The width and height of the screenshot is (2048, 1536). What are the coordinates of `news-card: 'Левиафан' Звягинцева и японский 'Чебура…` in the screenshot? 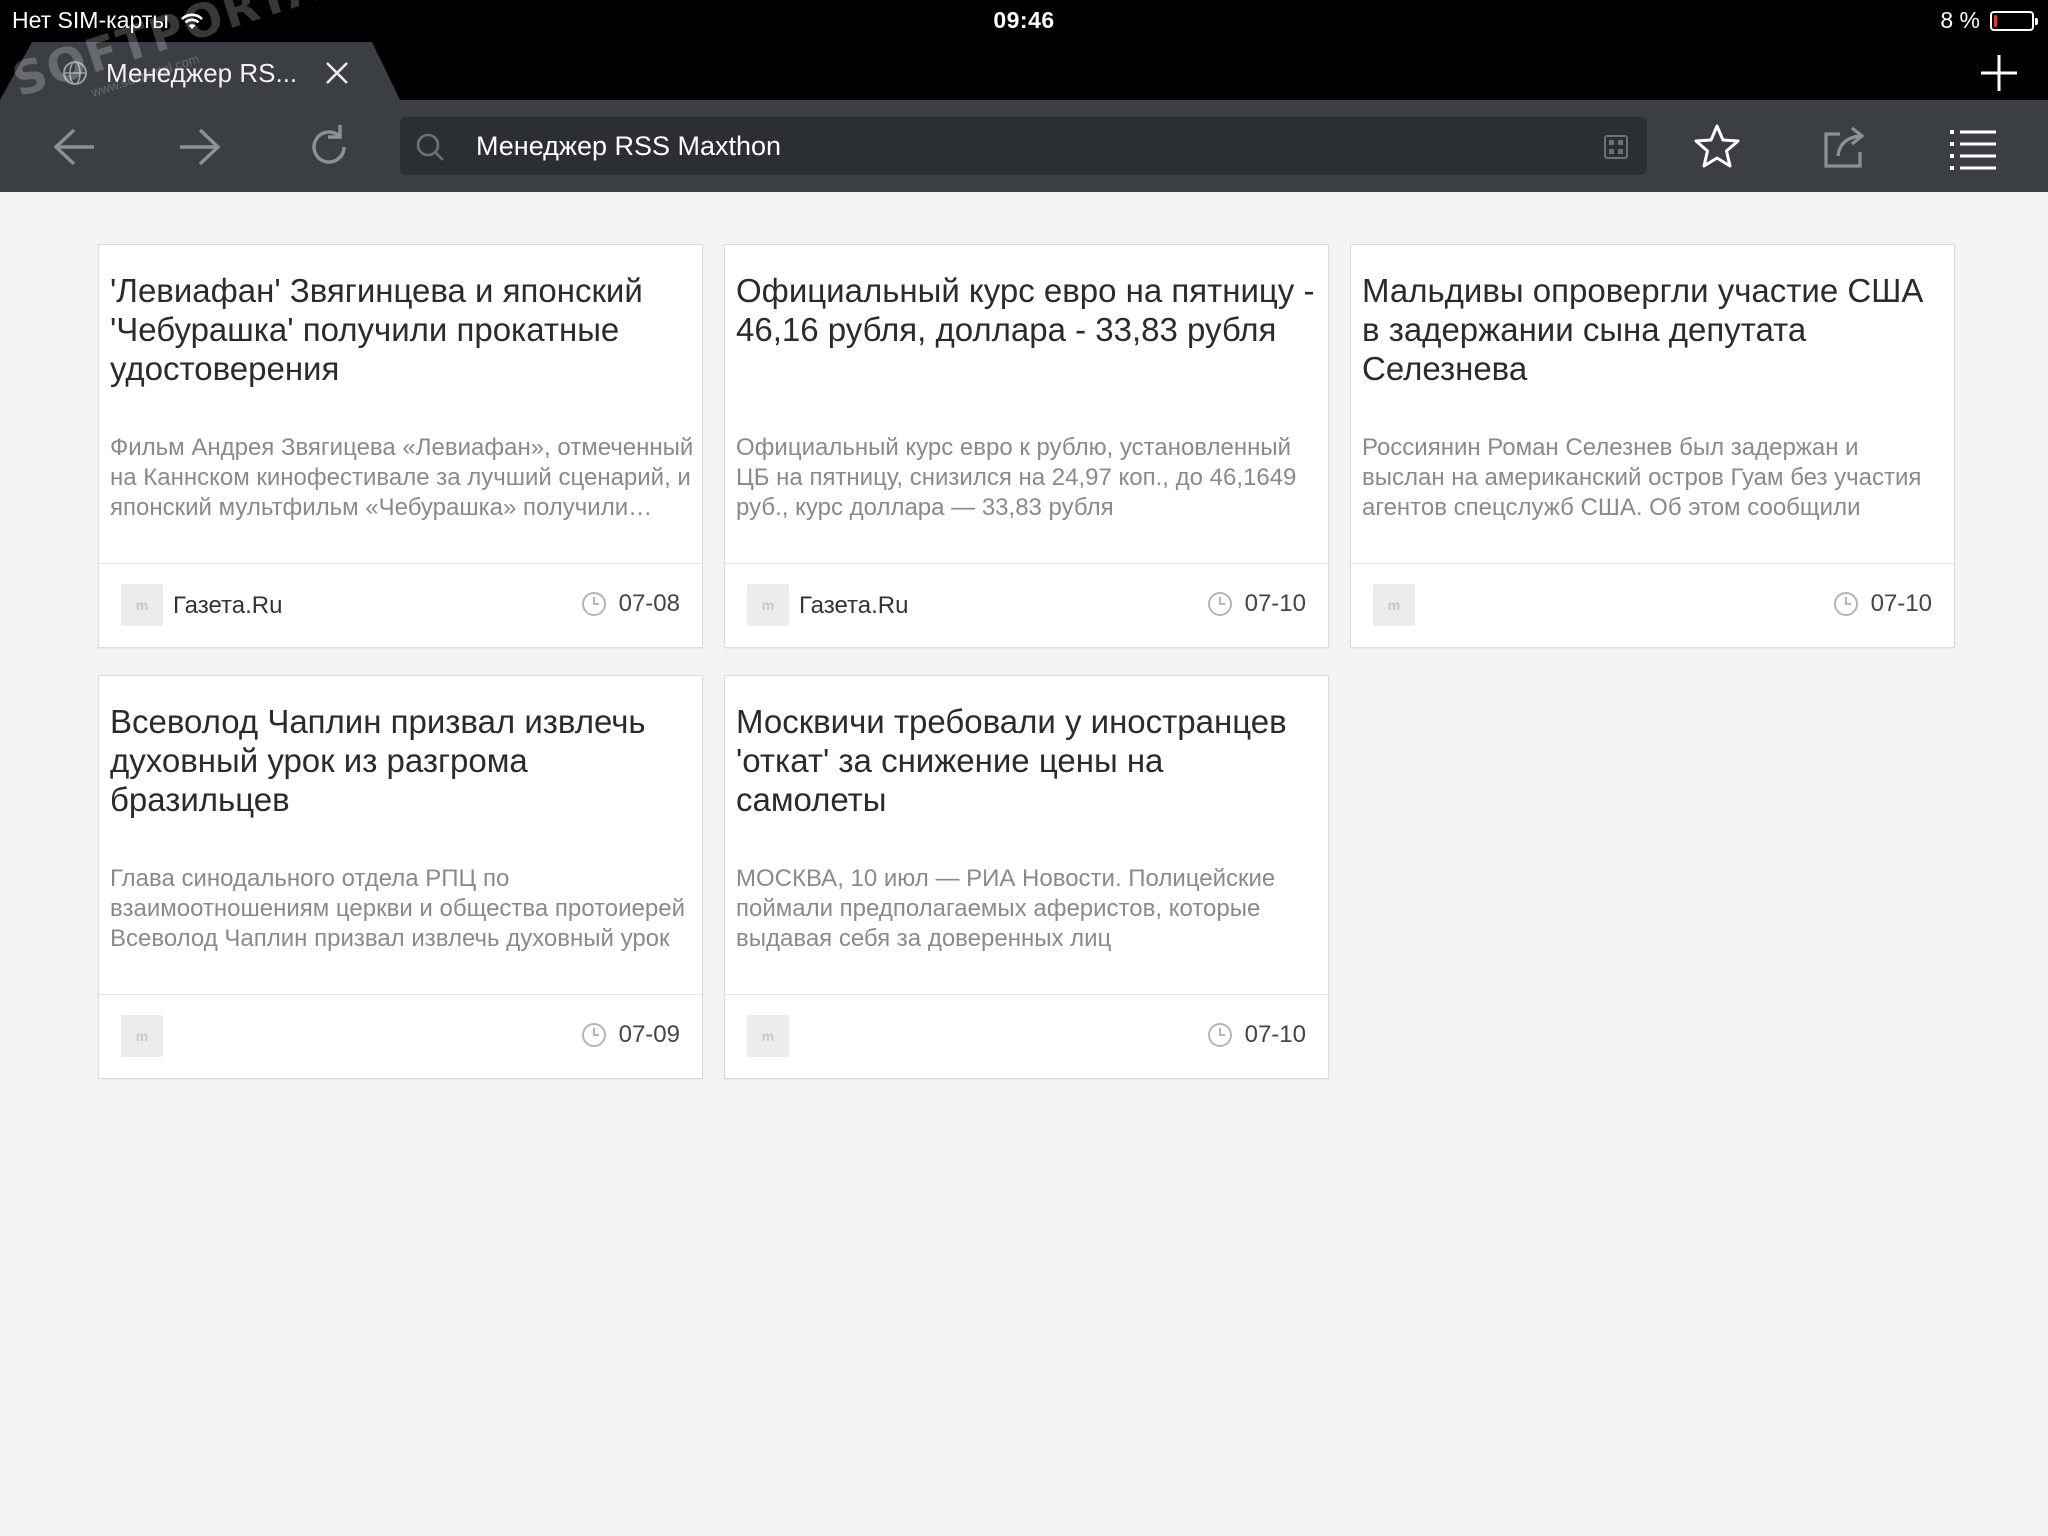 It's located at (400, 446).